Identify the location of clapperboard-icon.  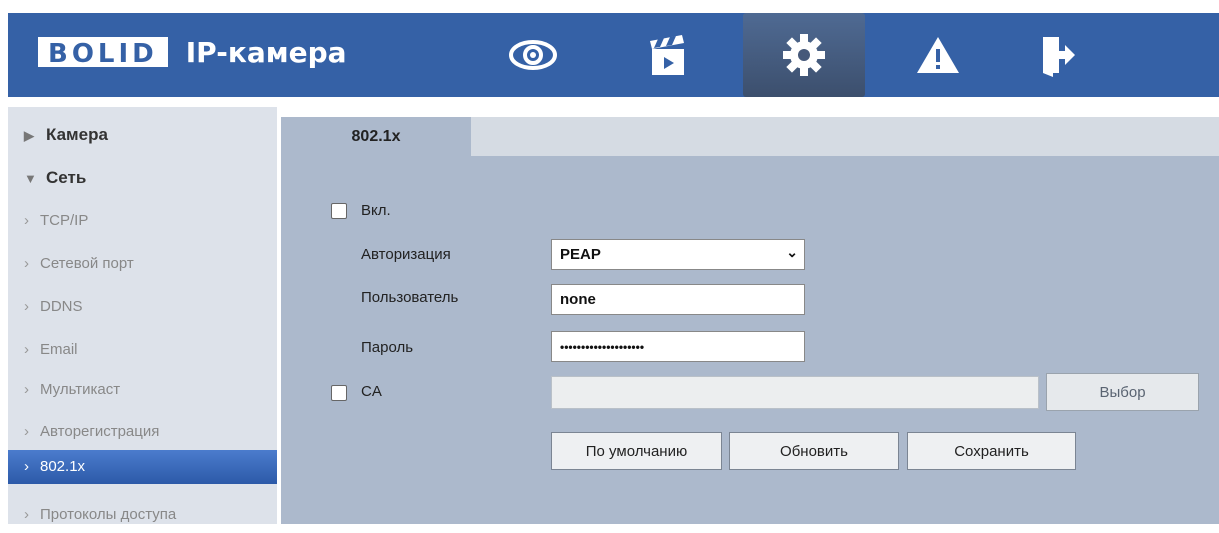
(667, 55).